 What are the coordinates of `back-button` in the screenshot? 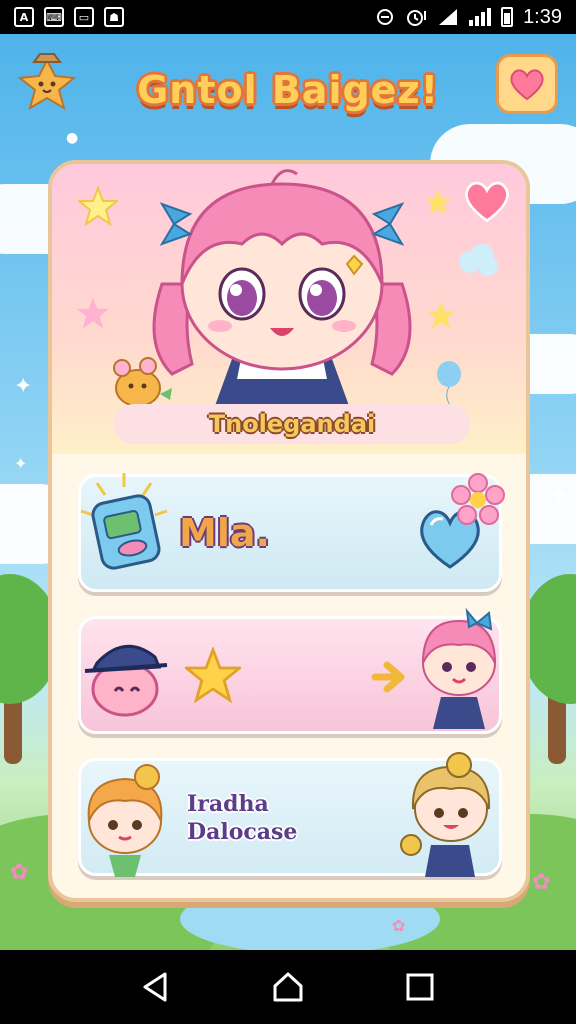 It's located at (156, 987).